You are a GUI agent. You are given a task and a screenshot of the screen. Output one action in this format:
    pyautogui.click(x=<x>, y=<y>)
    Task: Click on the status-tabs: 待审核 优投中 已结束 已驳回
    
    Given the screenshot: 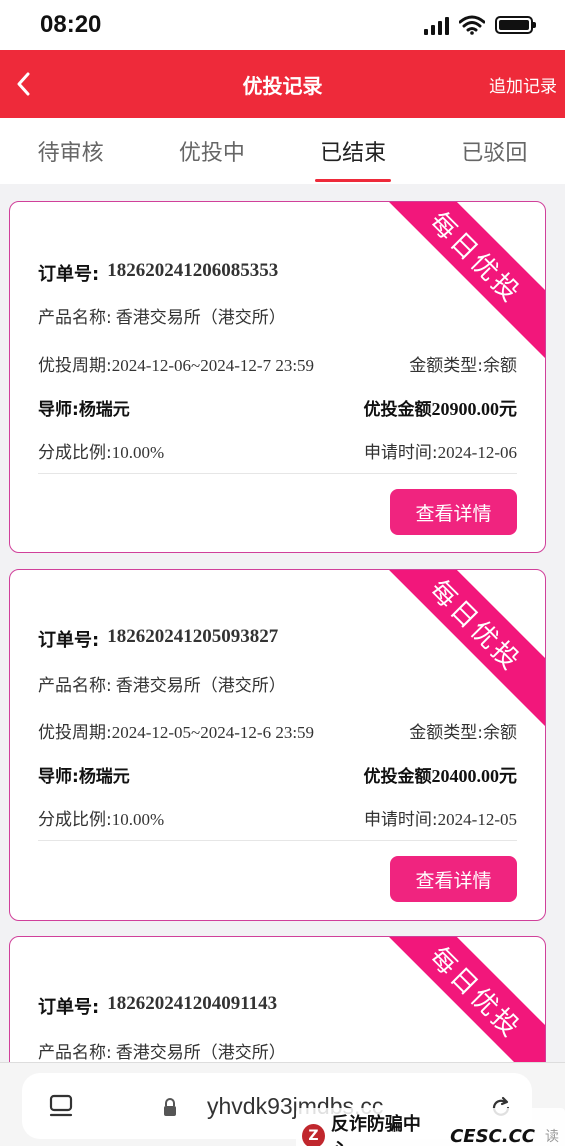 What is the action you would take?
    pyautogui.click(x=282, y=151)
    